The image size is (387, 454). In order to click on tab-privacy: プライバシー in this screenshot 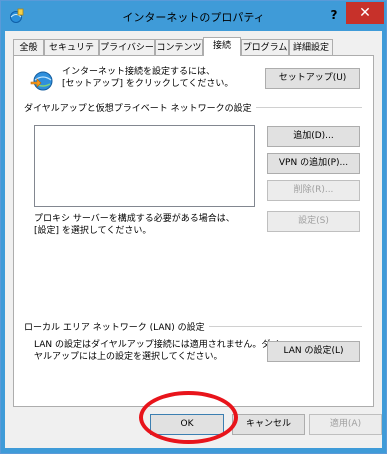, I will do `click(127, 47)`.